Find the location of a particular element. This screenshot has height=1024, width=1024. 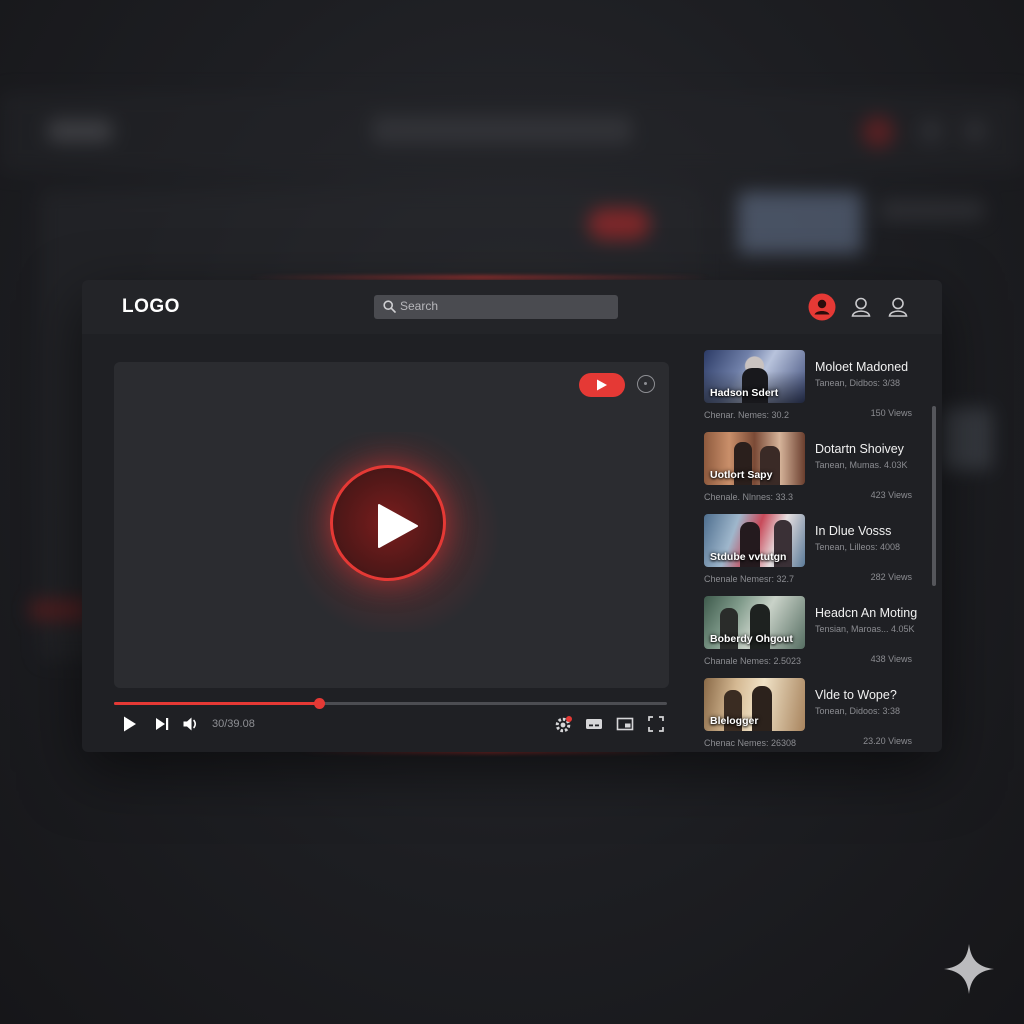

volume-icon is located at coordinates (191, 724).